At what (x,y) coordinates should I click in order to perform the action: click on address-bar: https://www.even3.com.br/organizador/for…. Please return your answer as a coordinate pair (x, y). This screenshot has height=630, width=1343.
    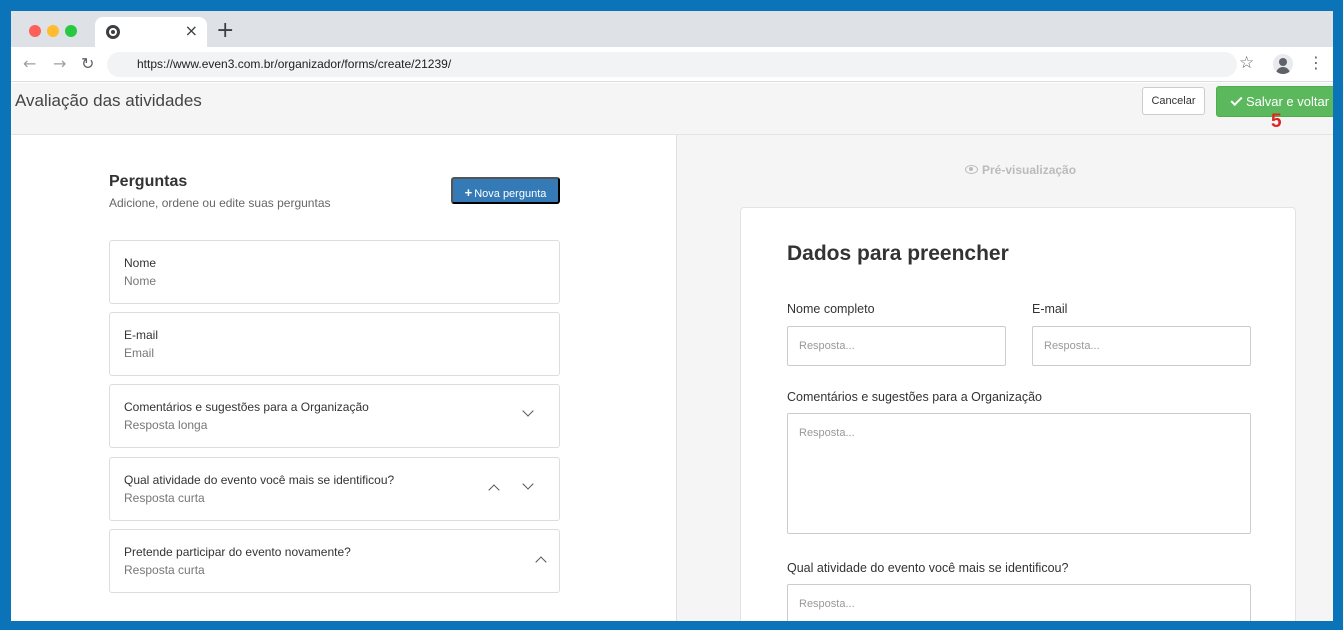
    Looking at the image, I should click on (672, 64).